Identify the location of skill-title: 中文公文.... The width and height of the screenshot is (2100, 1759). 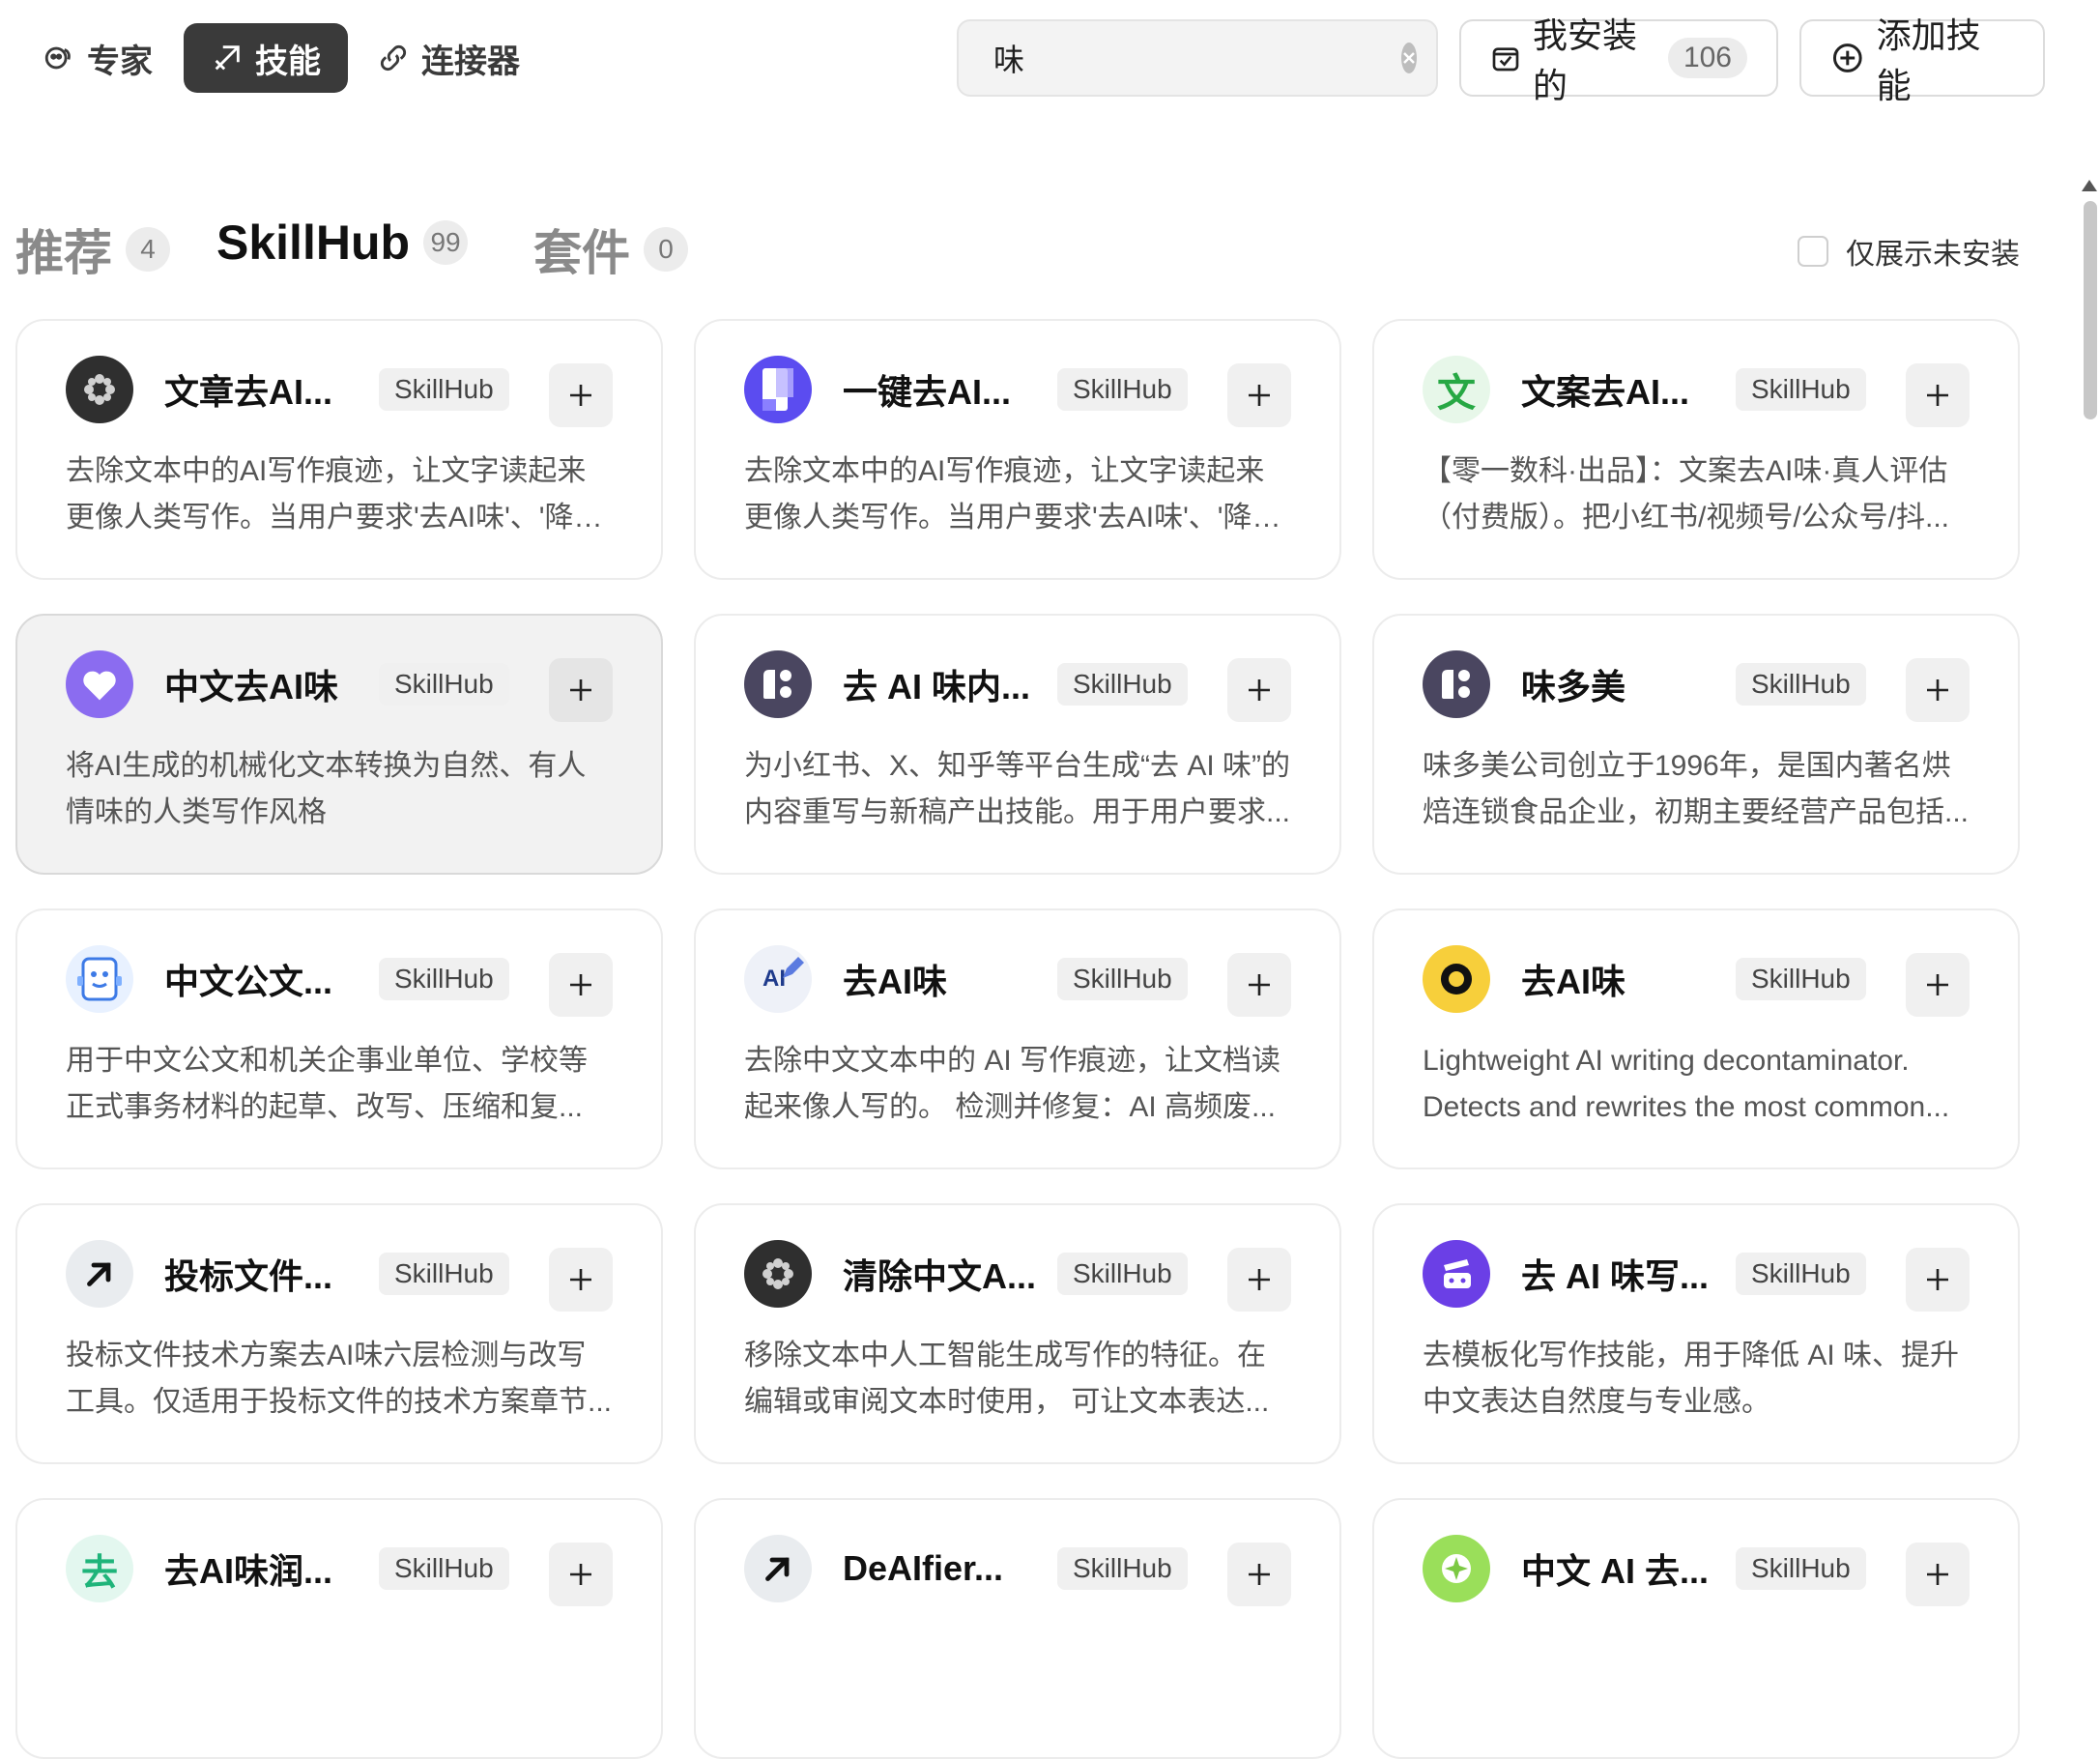
(248, 981).